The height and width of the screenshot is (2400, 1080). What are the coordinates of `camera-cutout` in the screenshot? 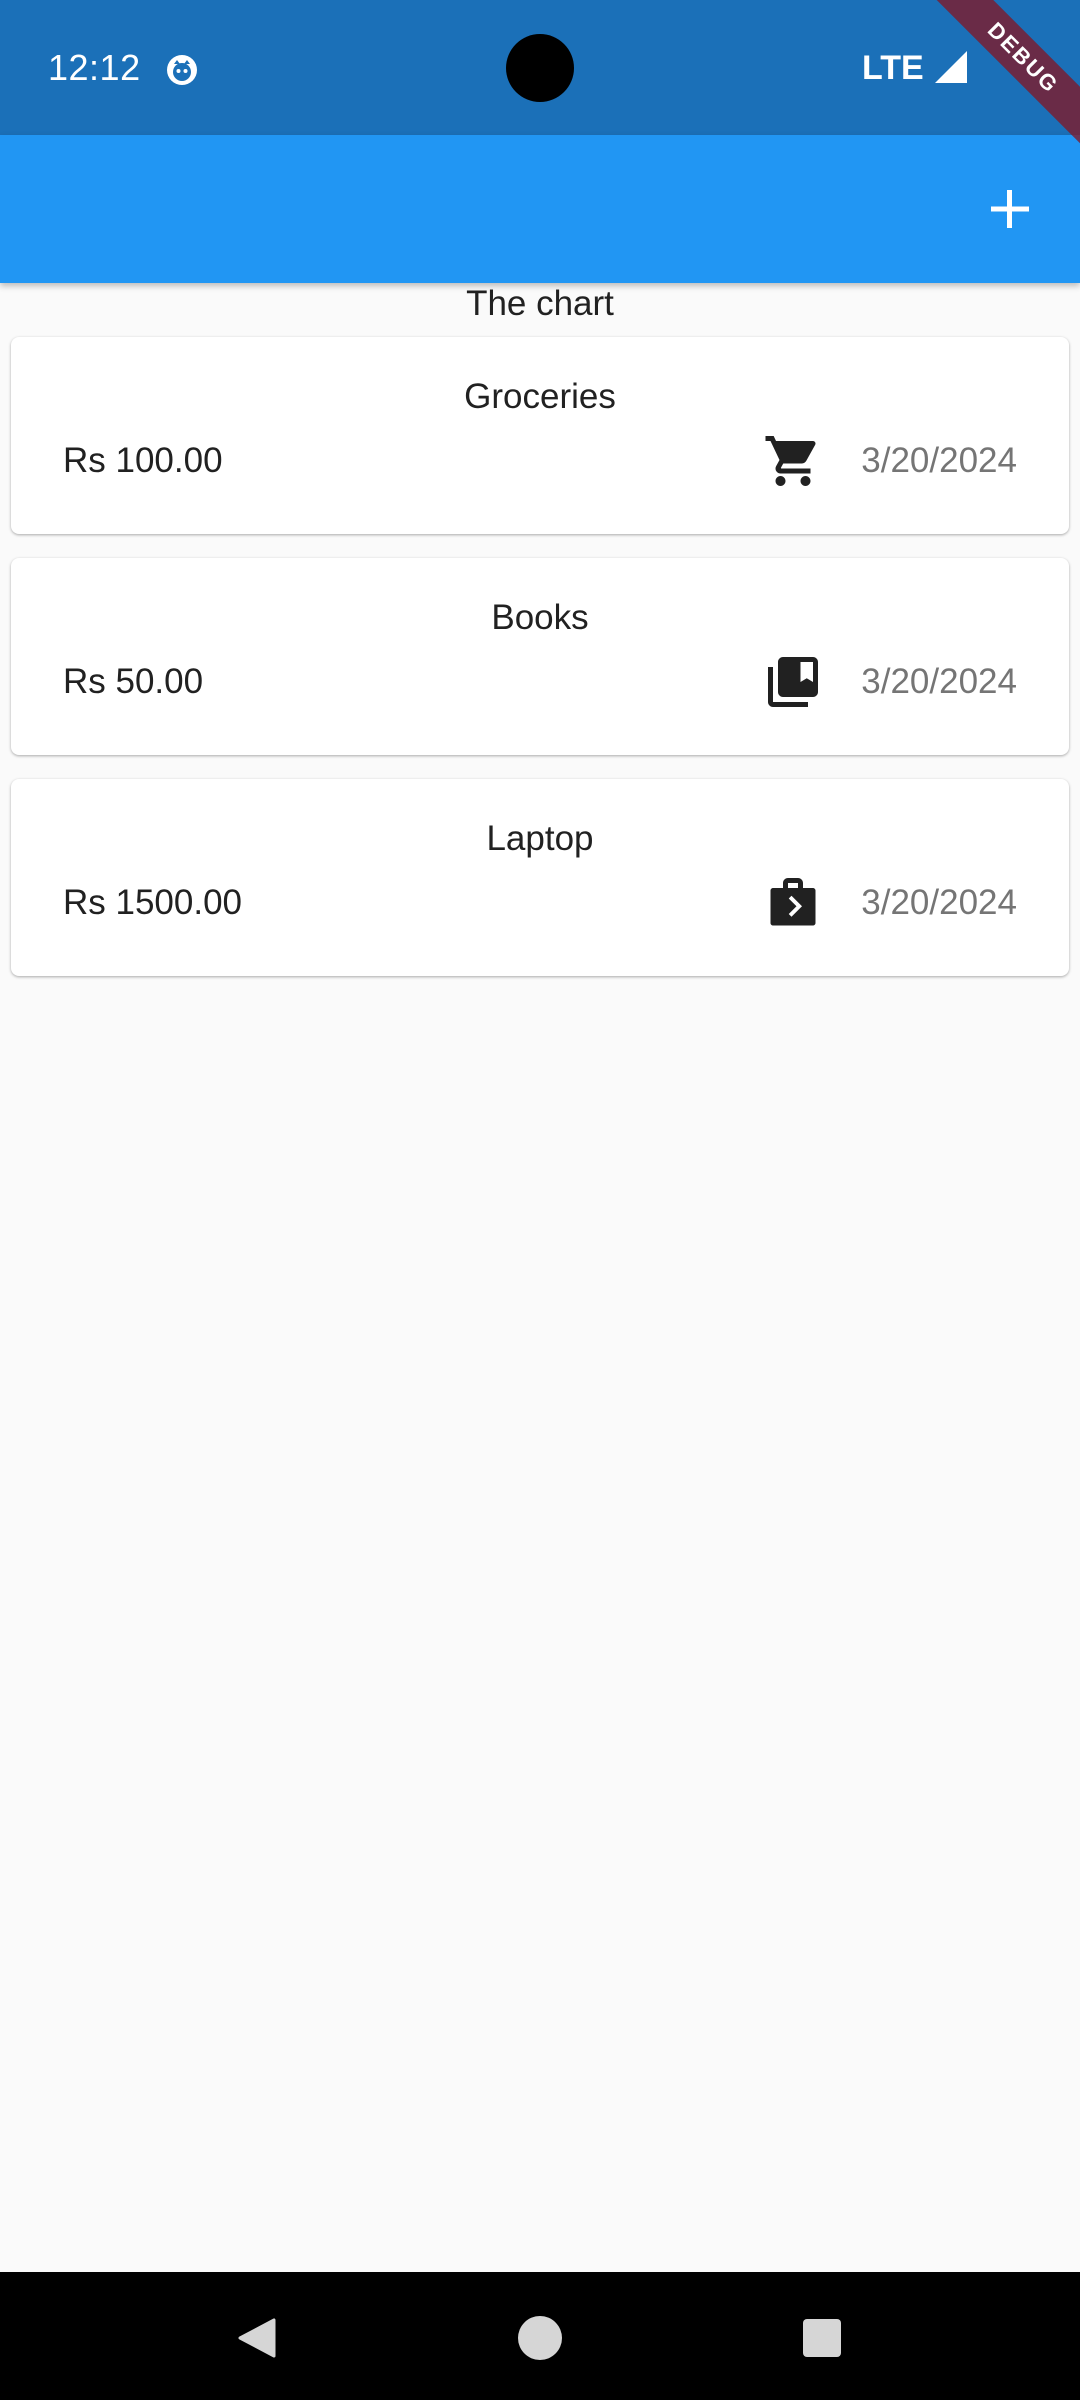 It's located at (540, 68).